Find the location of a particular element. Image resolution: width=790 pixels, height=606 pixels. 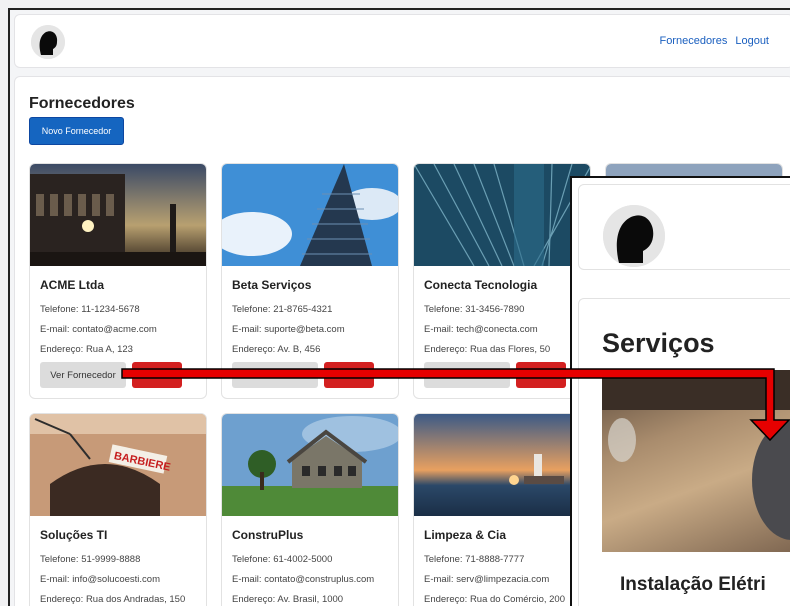

supplier-email: E-mail: tech@conecta.com is located at coordinates (481, 329).